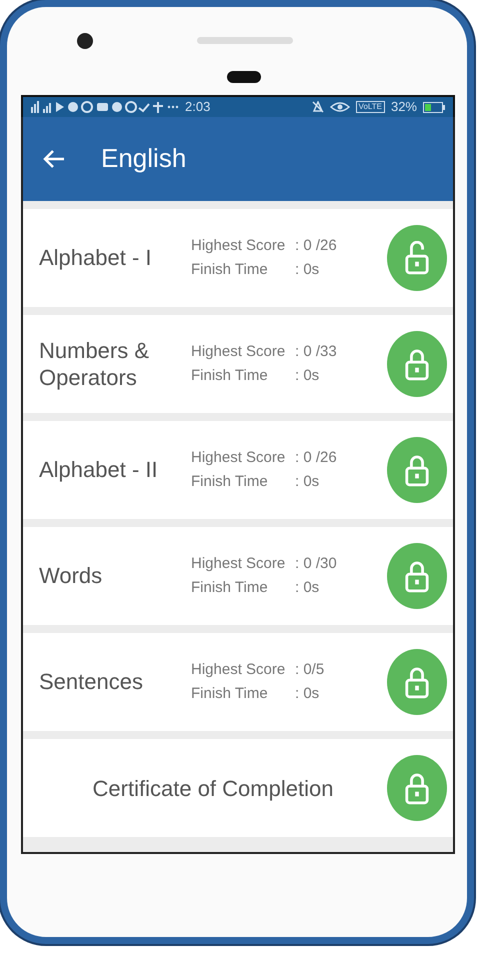 The image size is (480, 960). I want to click on level-title: Alphabet - II, so click(99, 470).